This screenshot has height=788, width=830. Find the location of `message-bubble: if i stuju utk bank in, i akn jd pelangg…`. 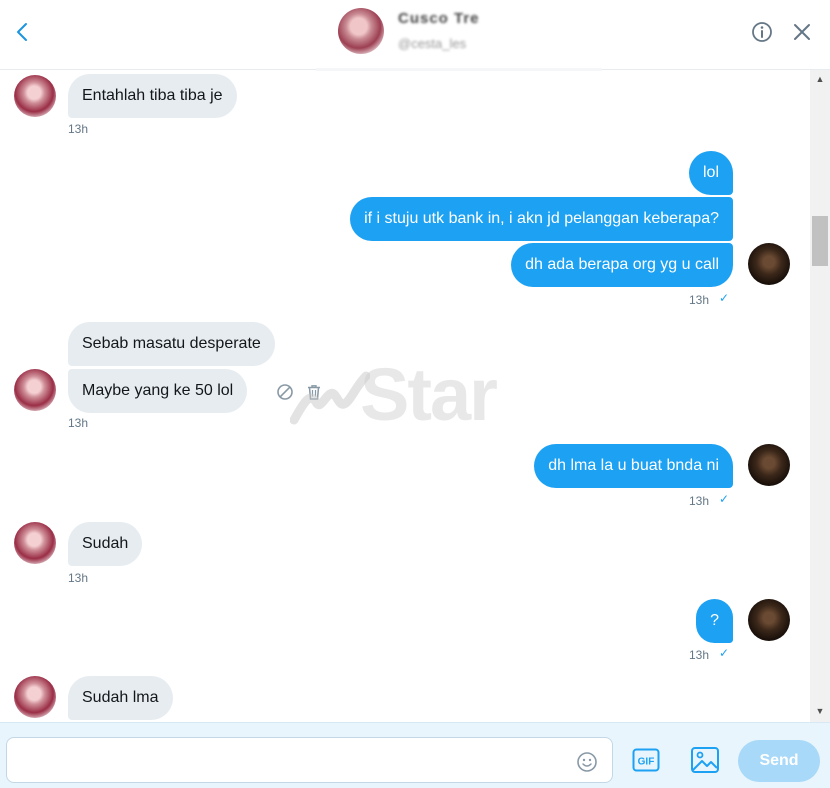

message-bubble: if i stuju utk bank in, i akn jd pelangg… is located at coordinates (541, 219).